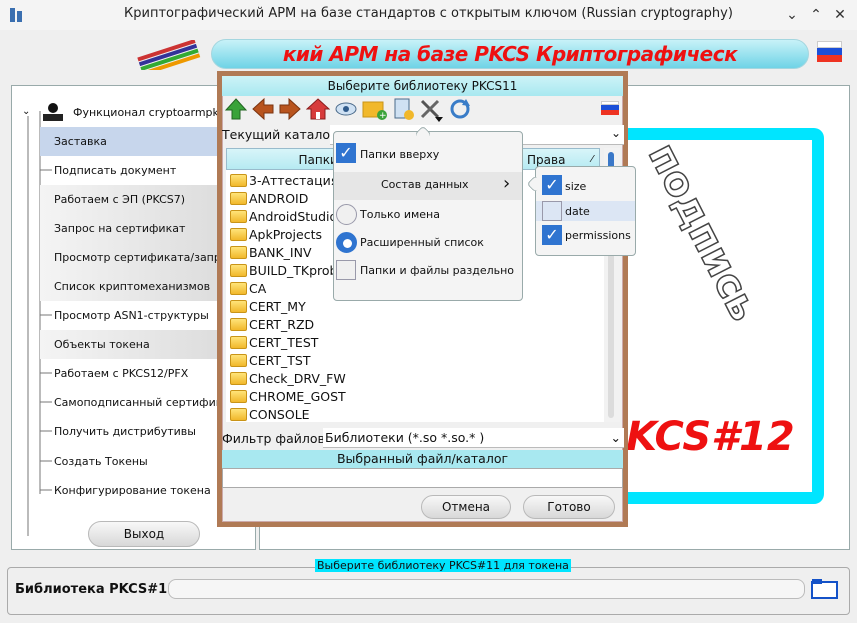 The image size is (857, 623). What do you see at coordinates (134, 373) in the screenshot?
I see `tree-item-pkcs12: Работаем с PKCS12/PFX` at bounding box center [134, 373].